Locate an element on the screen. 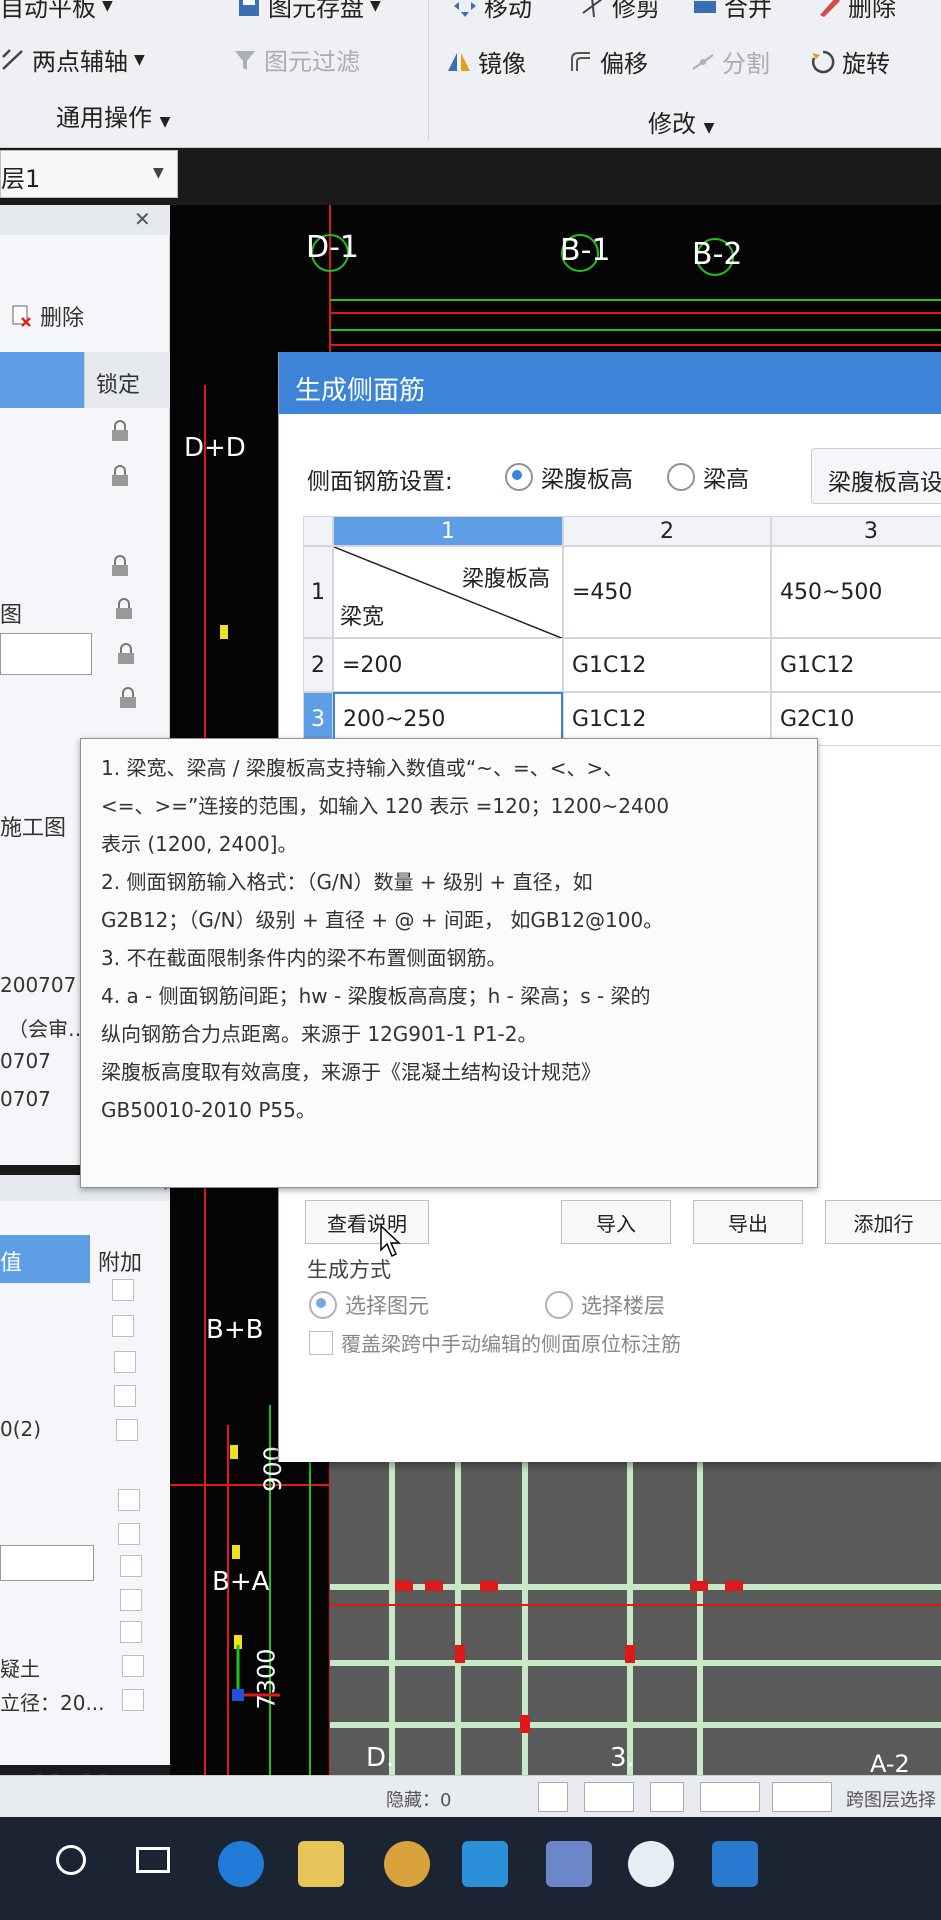 This screenshot has width=941, height=1920. angle-toggle-icon is located at coordinates (730, 1797).